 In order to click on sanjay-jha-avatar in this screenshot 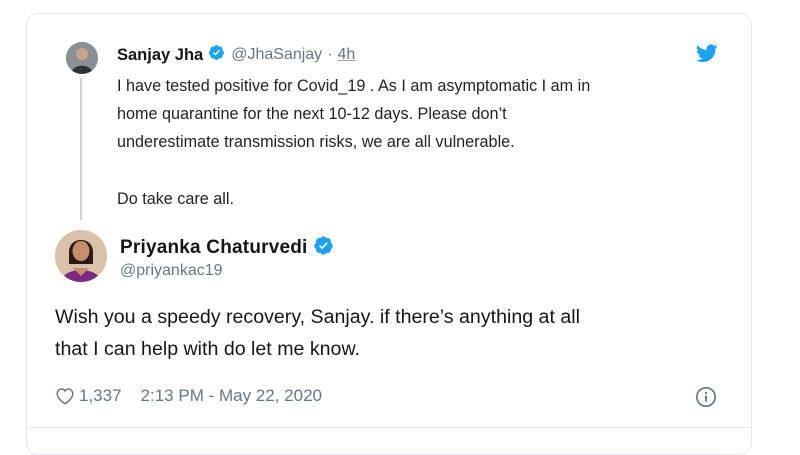, I will do `click(82, 58)`.